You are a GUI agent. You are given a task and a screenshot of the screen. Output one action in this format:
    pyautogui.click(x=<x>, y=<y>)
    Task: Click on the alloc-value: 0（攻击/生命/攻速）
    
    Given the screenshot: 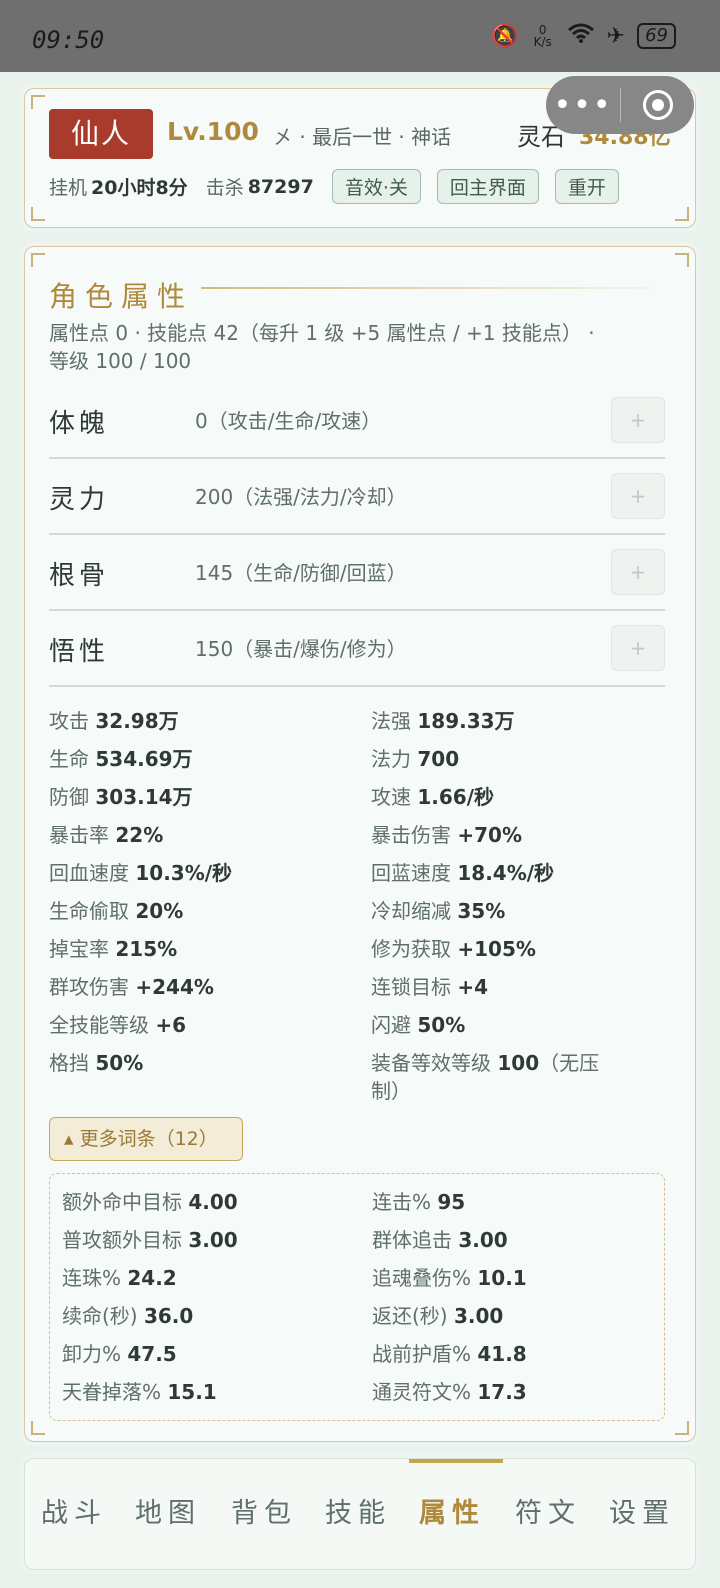 What is the action you would take?
    pyautogui.click(x=288, y=421)
    